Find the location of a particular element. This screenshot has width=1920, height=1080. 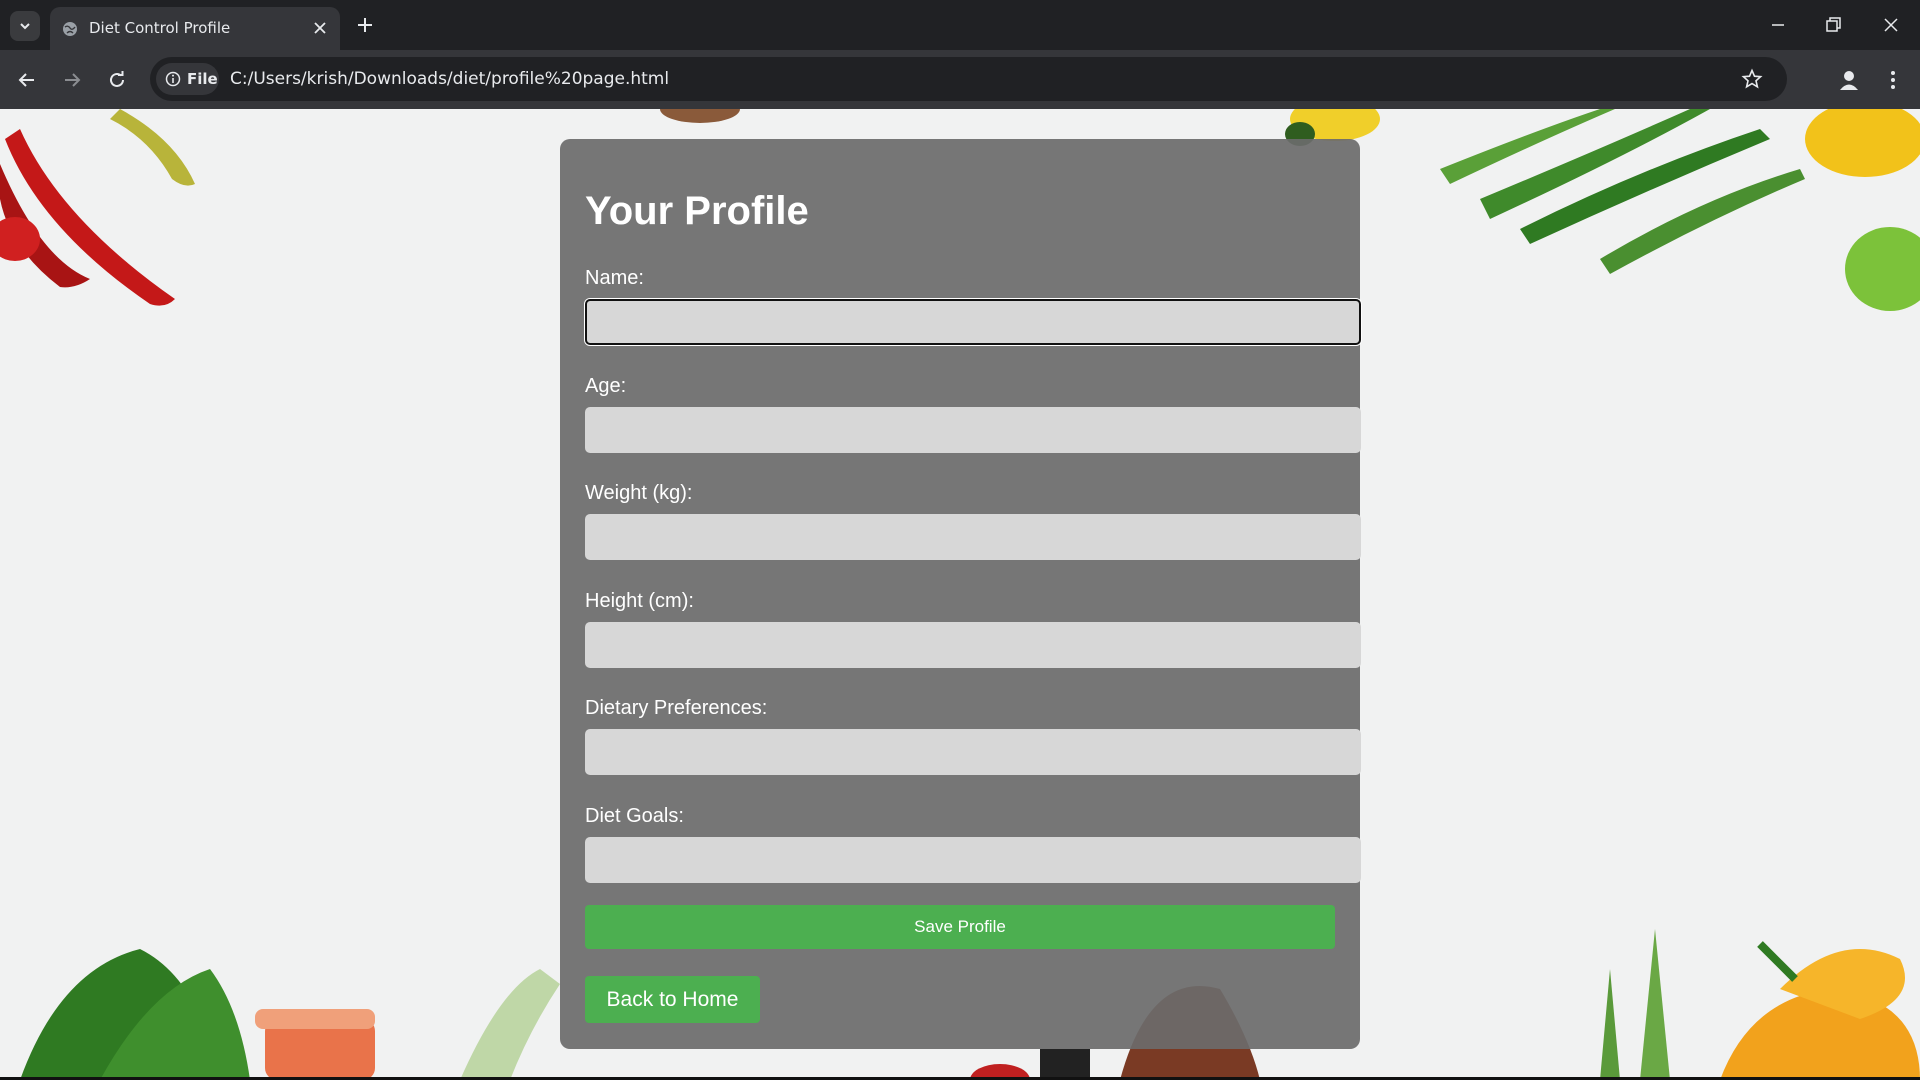

save-profile-button: Save Profile is located at coordinates (960, 927).